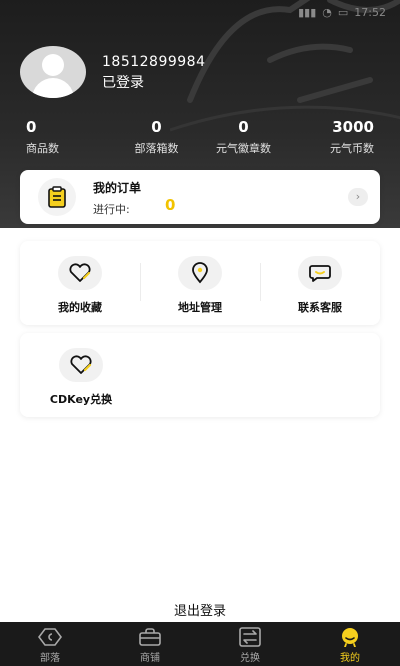 The width and height of the screenshot is (400, 666). Describe the element at coordinates (320, 273) in the screenshot. I see `chat-bubble-icon` at that location.